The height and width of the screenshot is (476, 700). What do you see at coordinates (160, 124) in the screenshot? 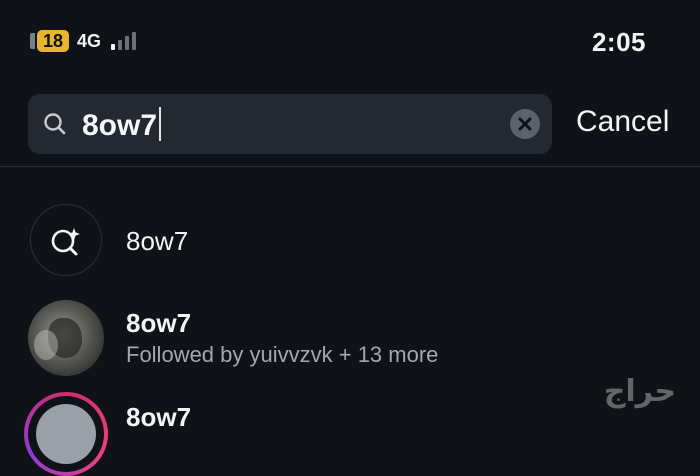
I see `text-caret` at bounding box center [160, 124].